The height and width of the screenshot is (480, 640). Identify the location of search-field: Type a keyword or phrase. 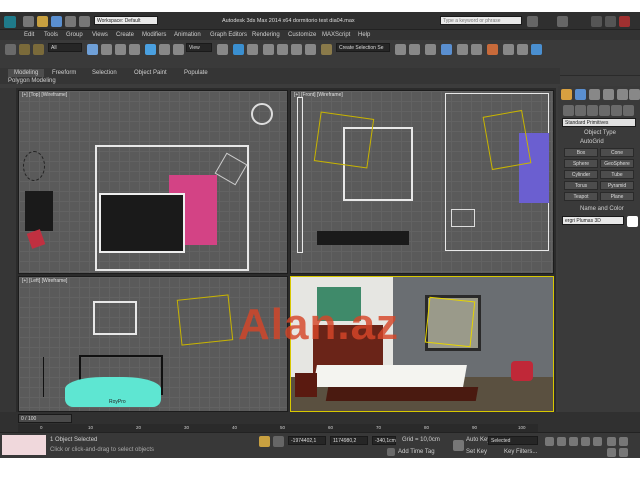
(481, 20).